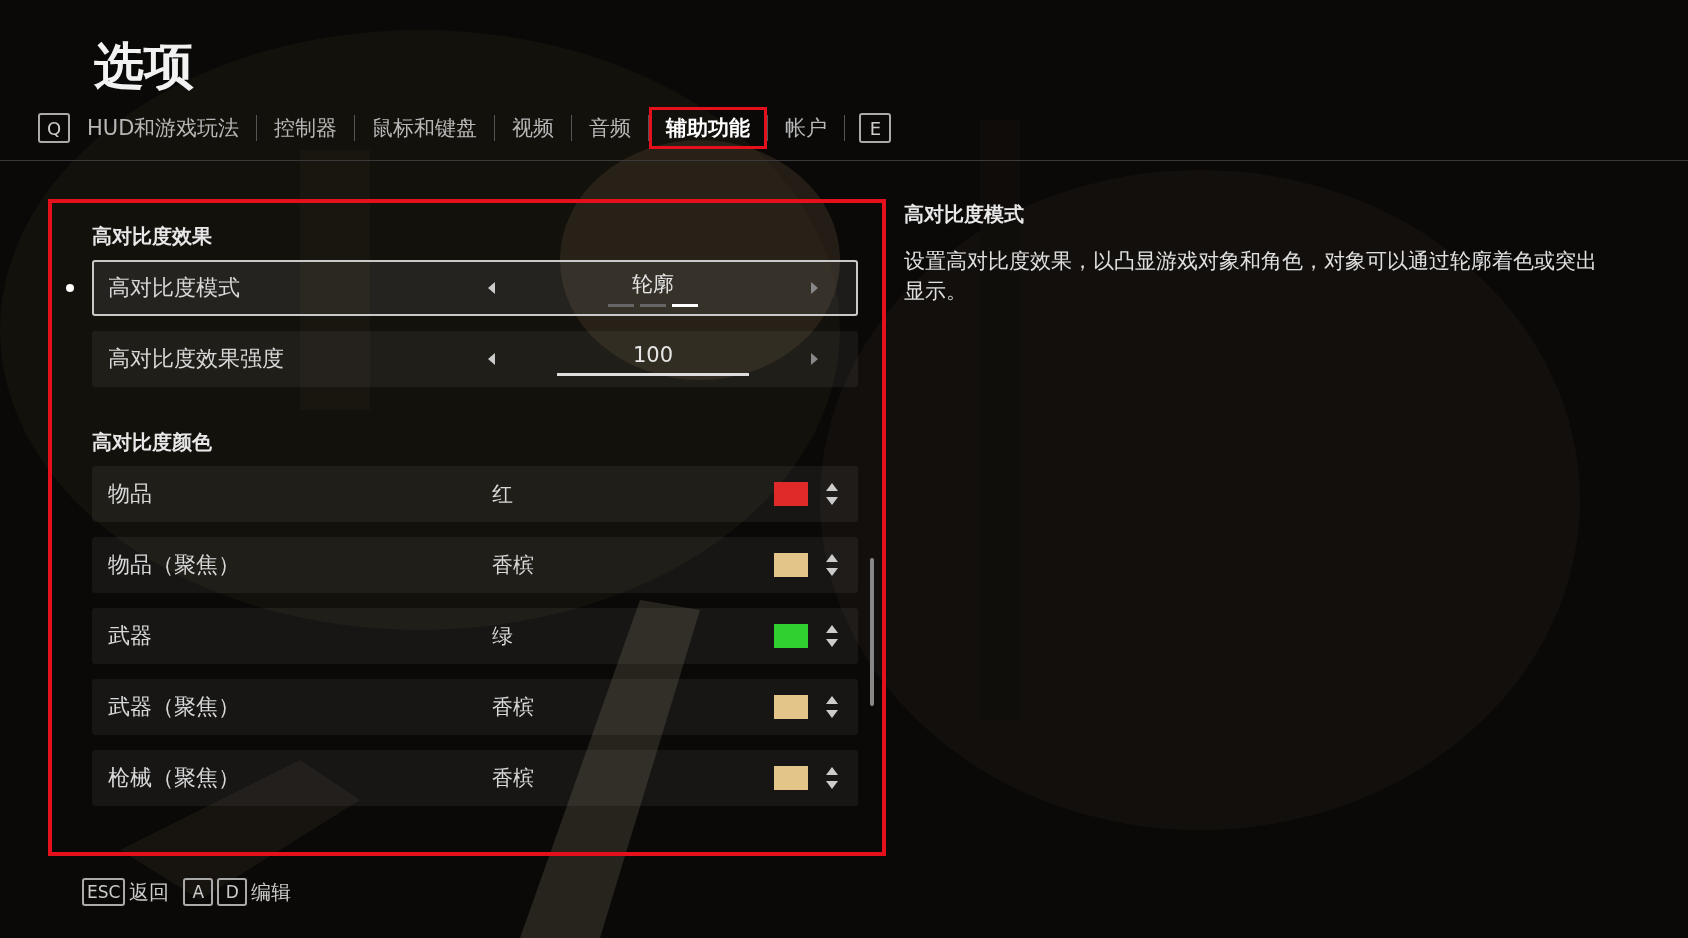  What do you see at coordinates (708, 128) in the screenshot?
I see `tab: 辅助功能` at bounding box center [708, 128].